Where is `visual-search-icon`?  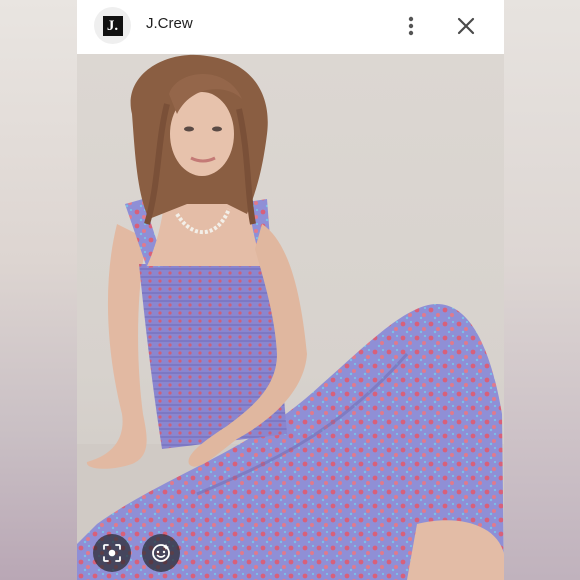
visual-search-icon is located at coordinates (112, 553).